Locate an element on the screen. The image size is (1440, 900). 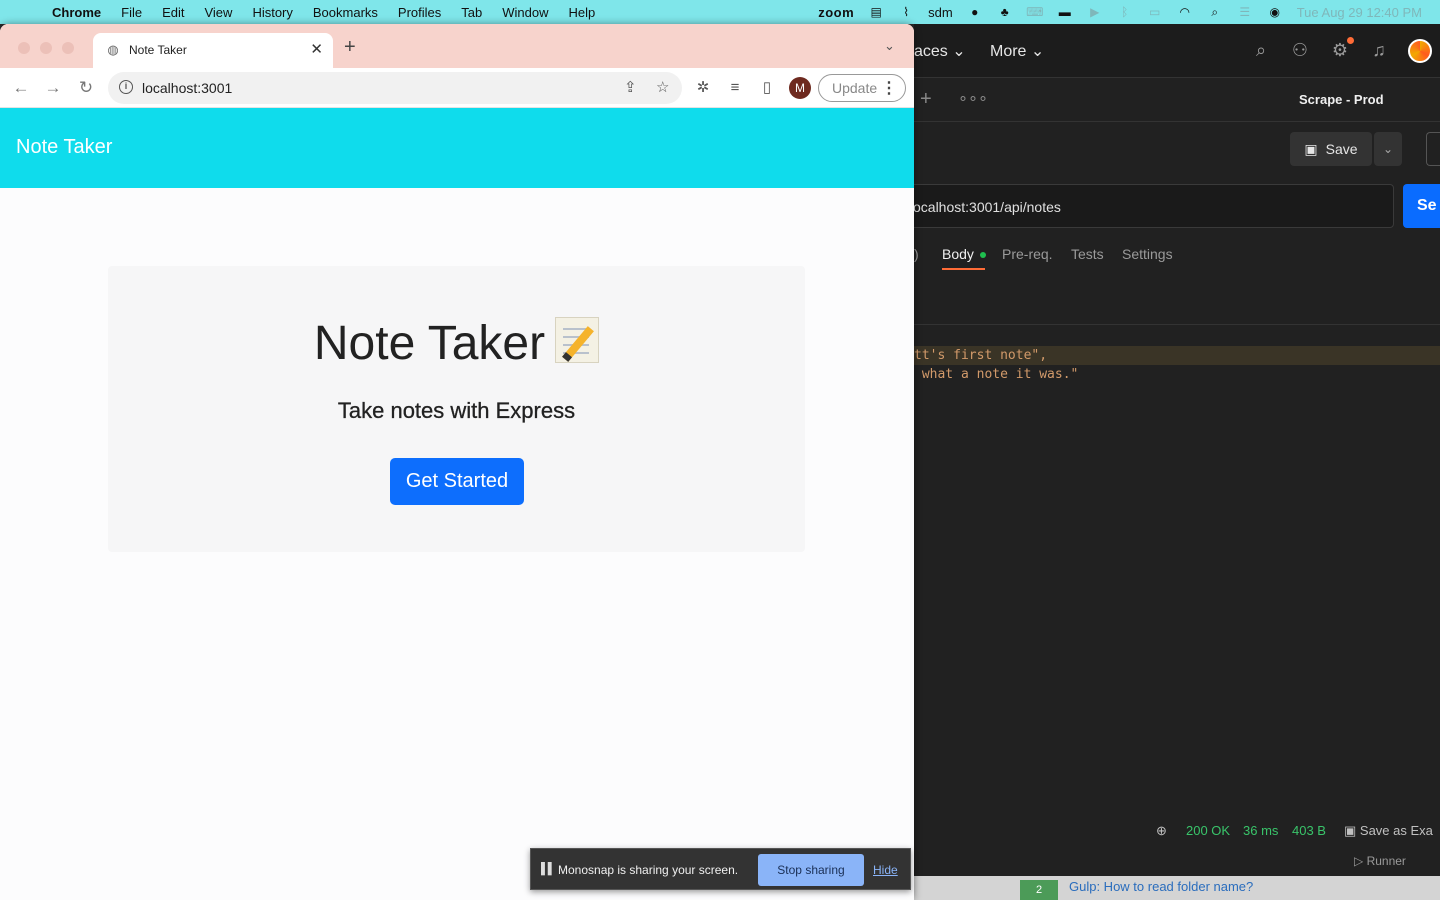
evernote-icon: ♣ is located at coordinates (1005, 12).